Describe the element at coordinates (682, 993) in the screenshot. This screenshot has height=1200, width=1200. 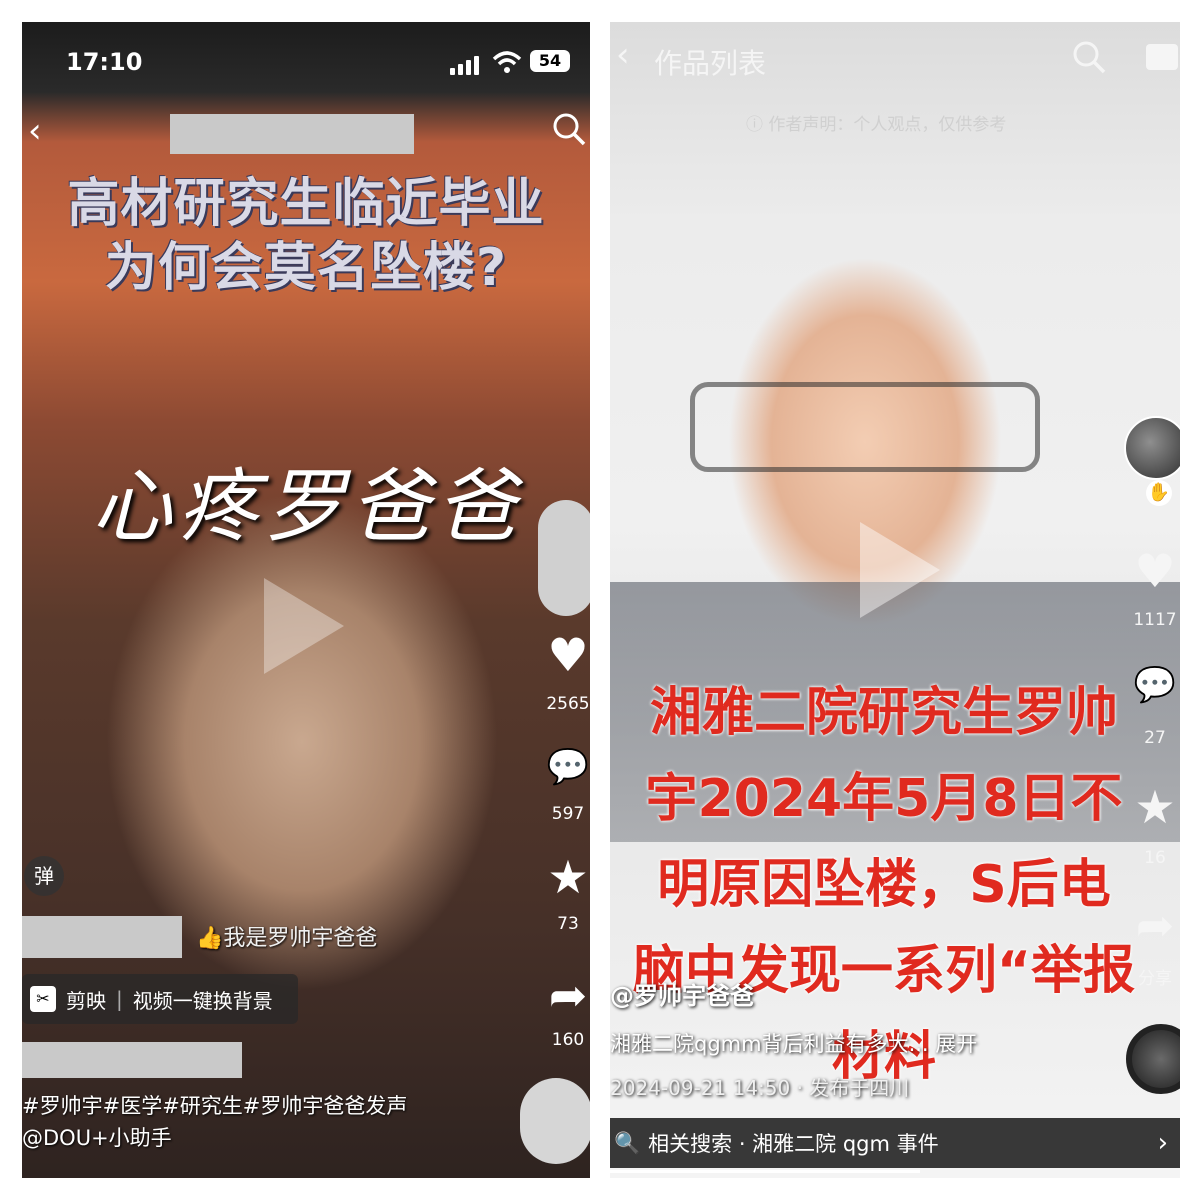
I see `author-handle: @罗帅宇爸爸` at that location.